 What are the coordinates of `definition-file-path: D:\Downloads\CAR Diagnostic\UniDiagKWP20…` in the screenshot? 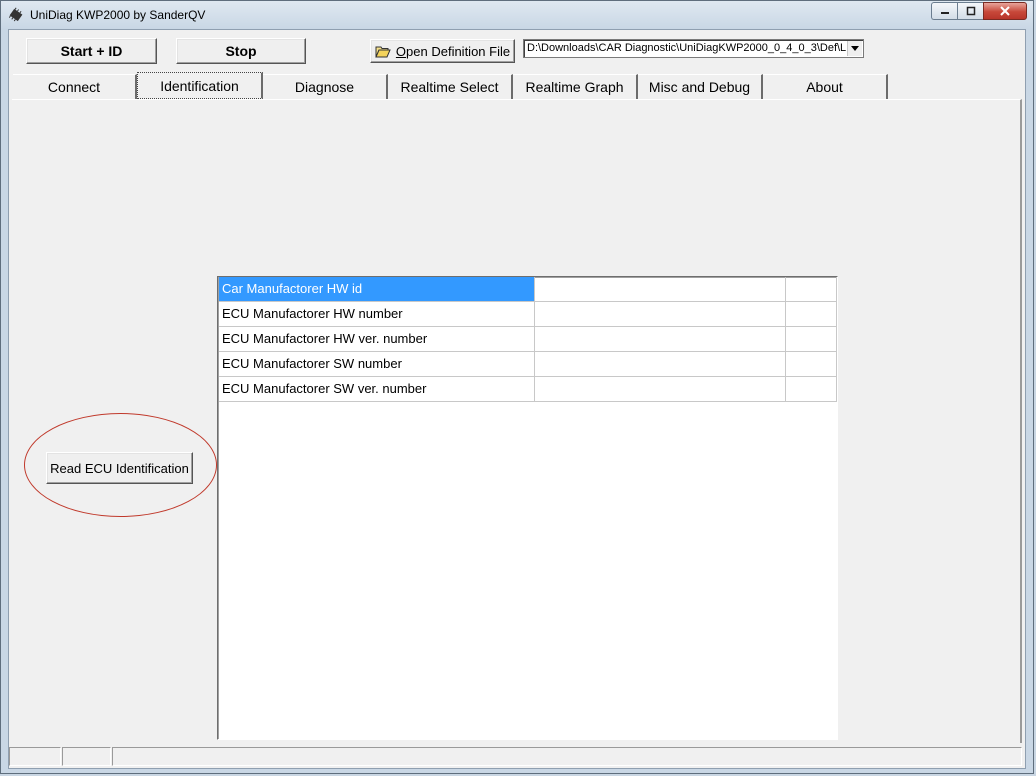 It's located at (687, 48).